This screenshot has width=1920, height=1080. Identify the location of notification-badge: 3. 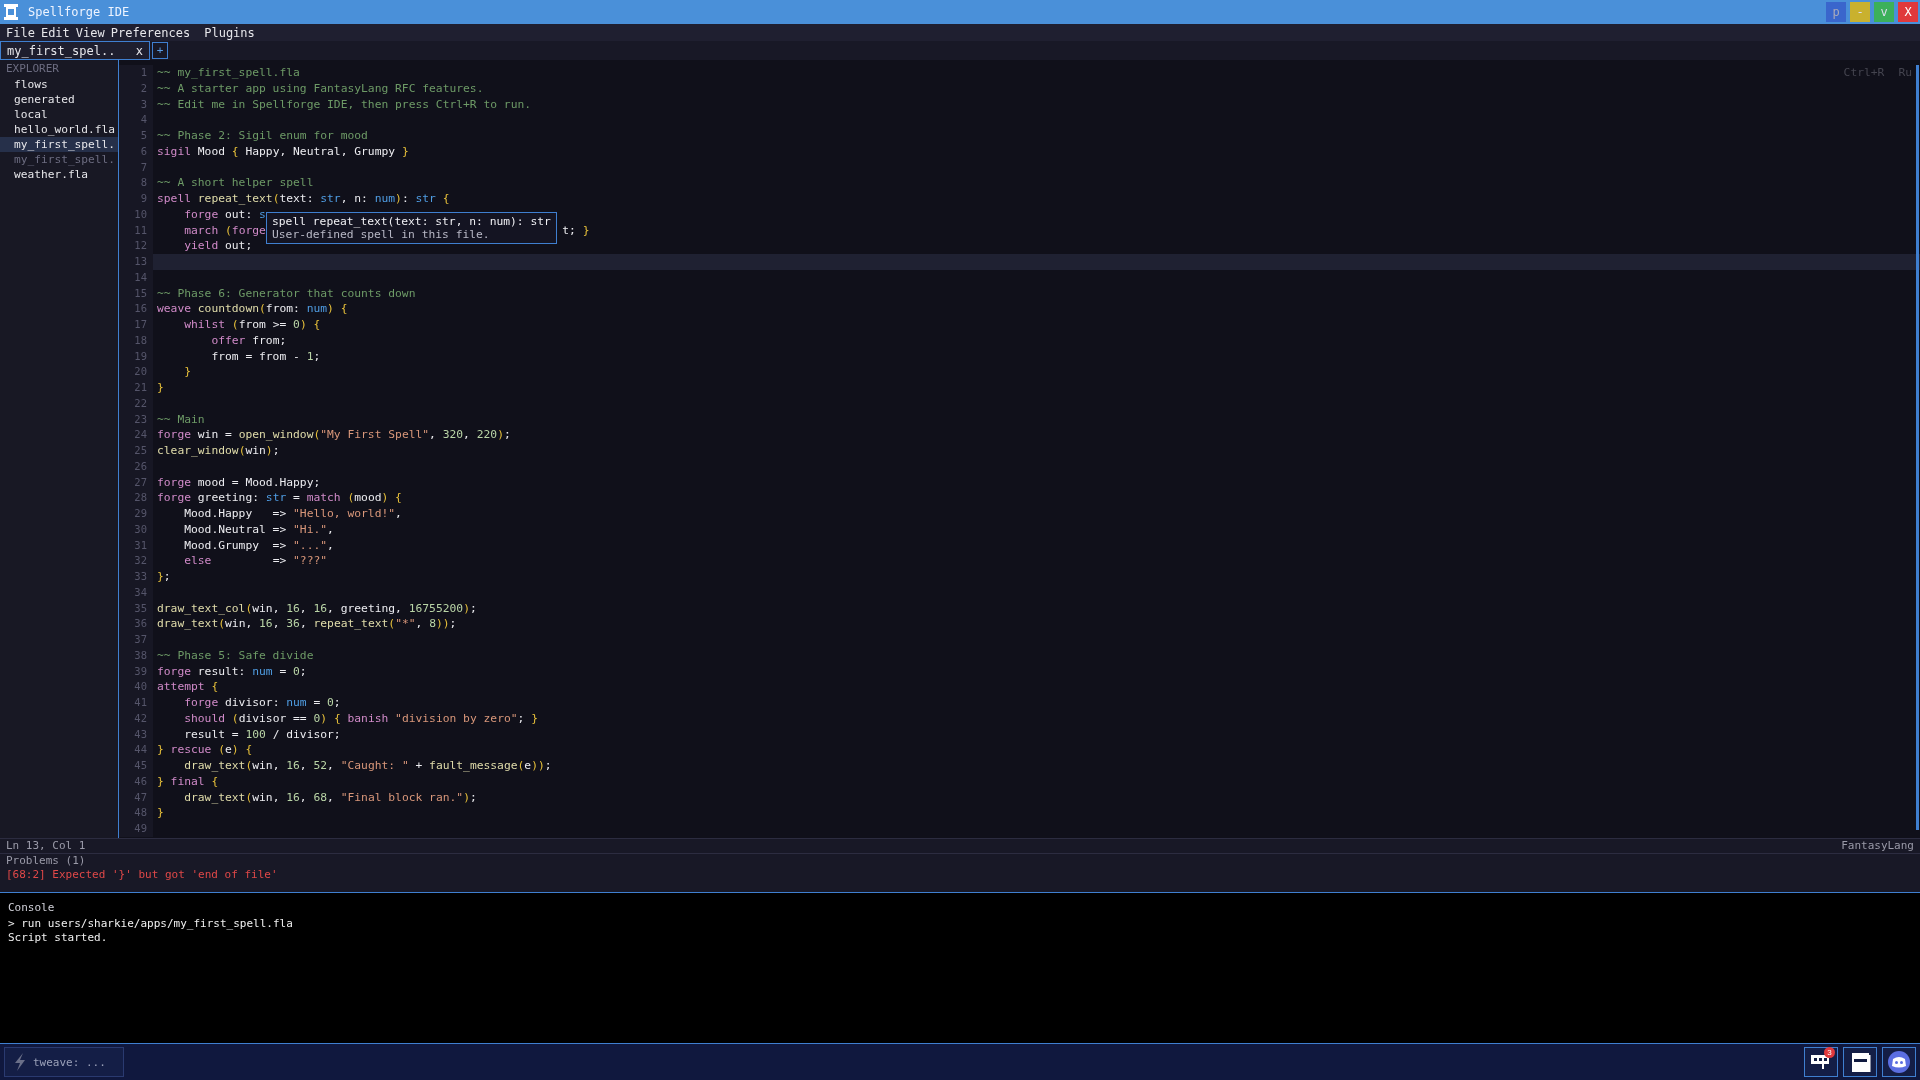
(1829, 1052).